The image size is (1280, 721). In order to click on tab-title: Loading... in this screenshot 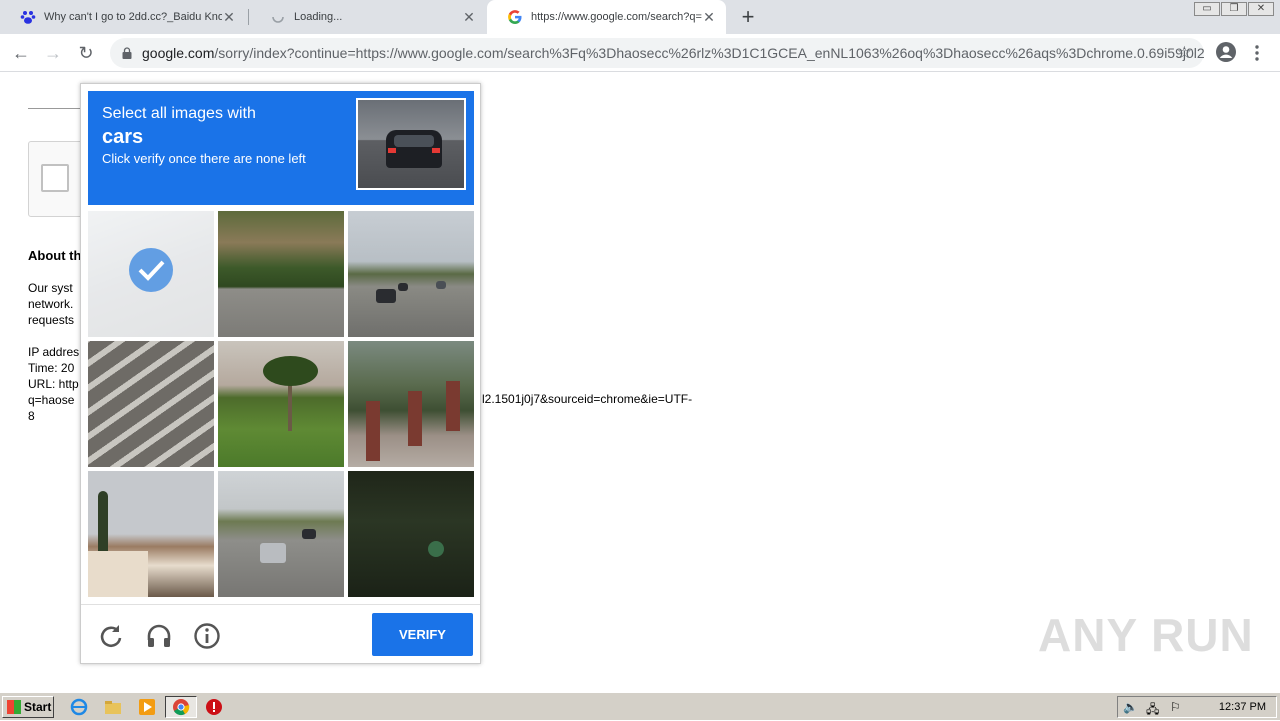, I will do `click(318, 17)`.